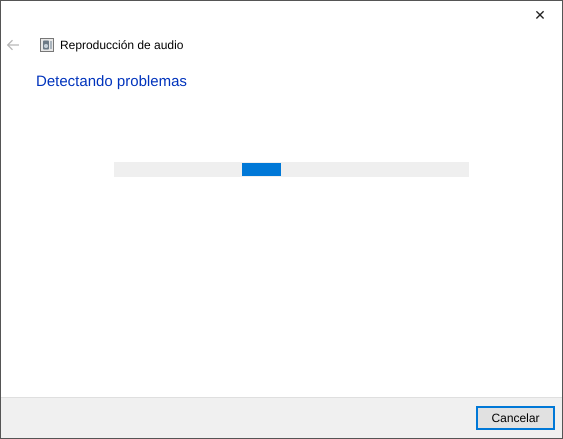 The height and width of the screenshot is (439, 563). What do you see at coordinates (47, 45) in the screenshot?
I see `speaker-icon` at bounding box center [47, 45].